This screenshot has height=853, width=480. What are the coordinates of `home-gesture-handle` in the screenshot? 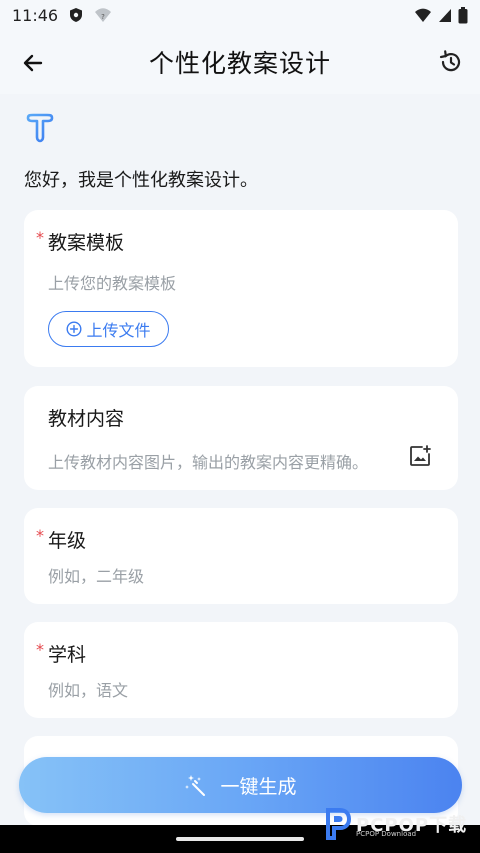 It's located at (240, 839).